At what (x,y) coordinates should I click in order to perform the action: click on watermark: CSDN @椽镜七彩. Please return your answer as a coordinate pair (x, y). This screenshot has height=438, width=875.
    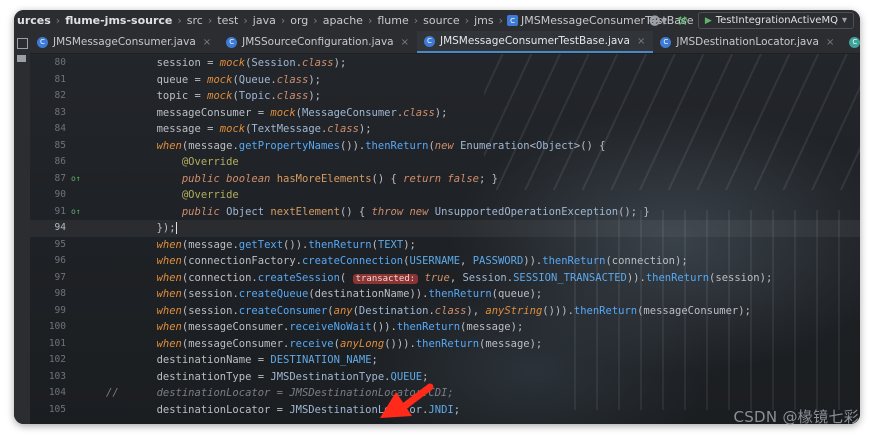
    Looking at the image, I should click on (796, 417).